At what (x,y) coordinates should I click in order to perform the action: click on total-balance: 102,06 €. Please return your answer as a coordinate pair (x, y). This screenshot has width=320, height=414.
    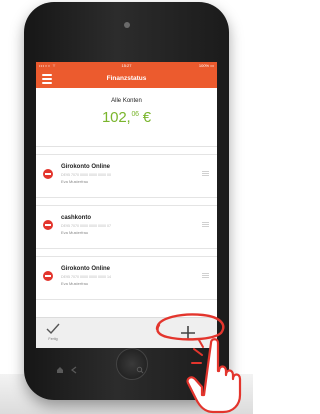
    Looking at the image, I should click on (126, 117).